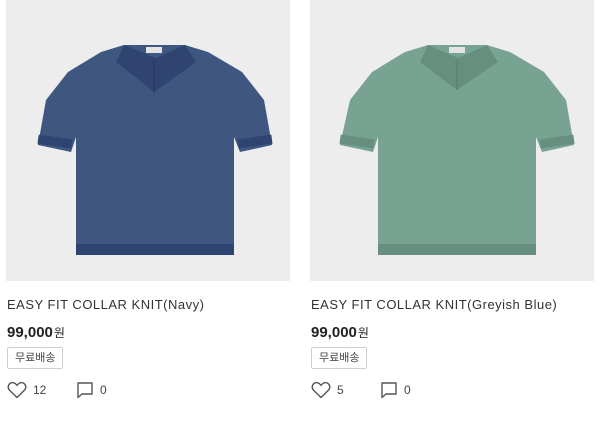  Describe the element at coordinates (40, 390) in the screenshot. I see `like-count: 12` at that location.